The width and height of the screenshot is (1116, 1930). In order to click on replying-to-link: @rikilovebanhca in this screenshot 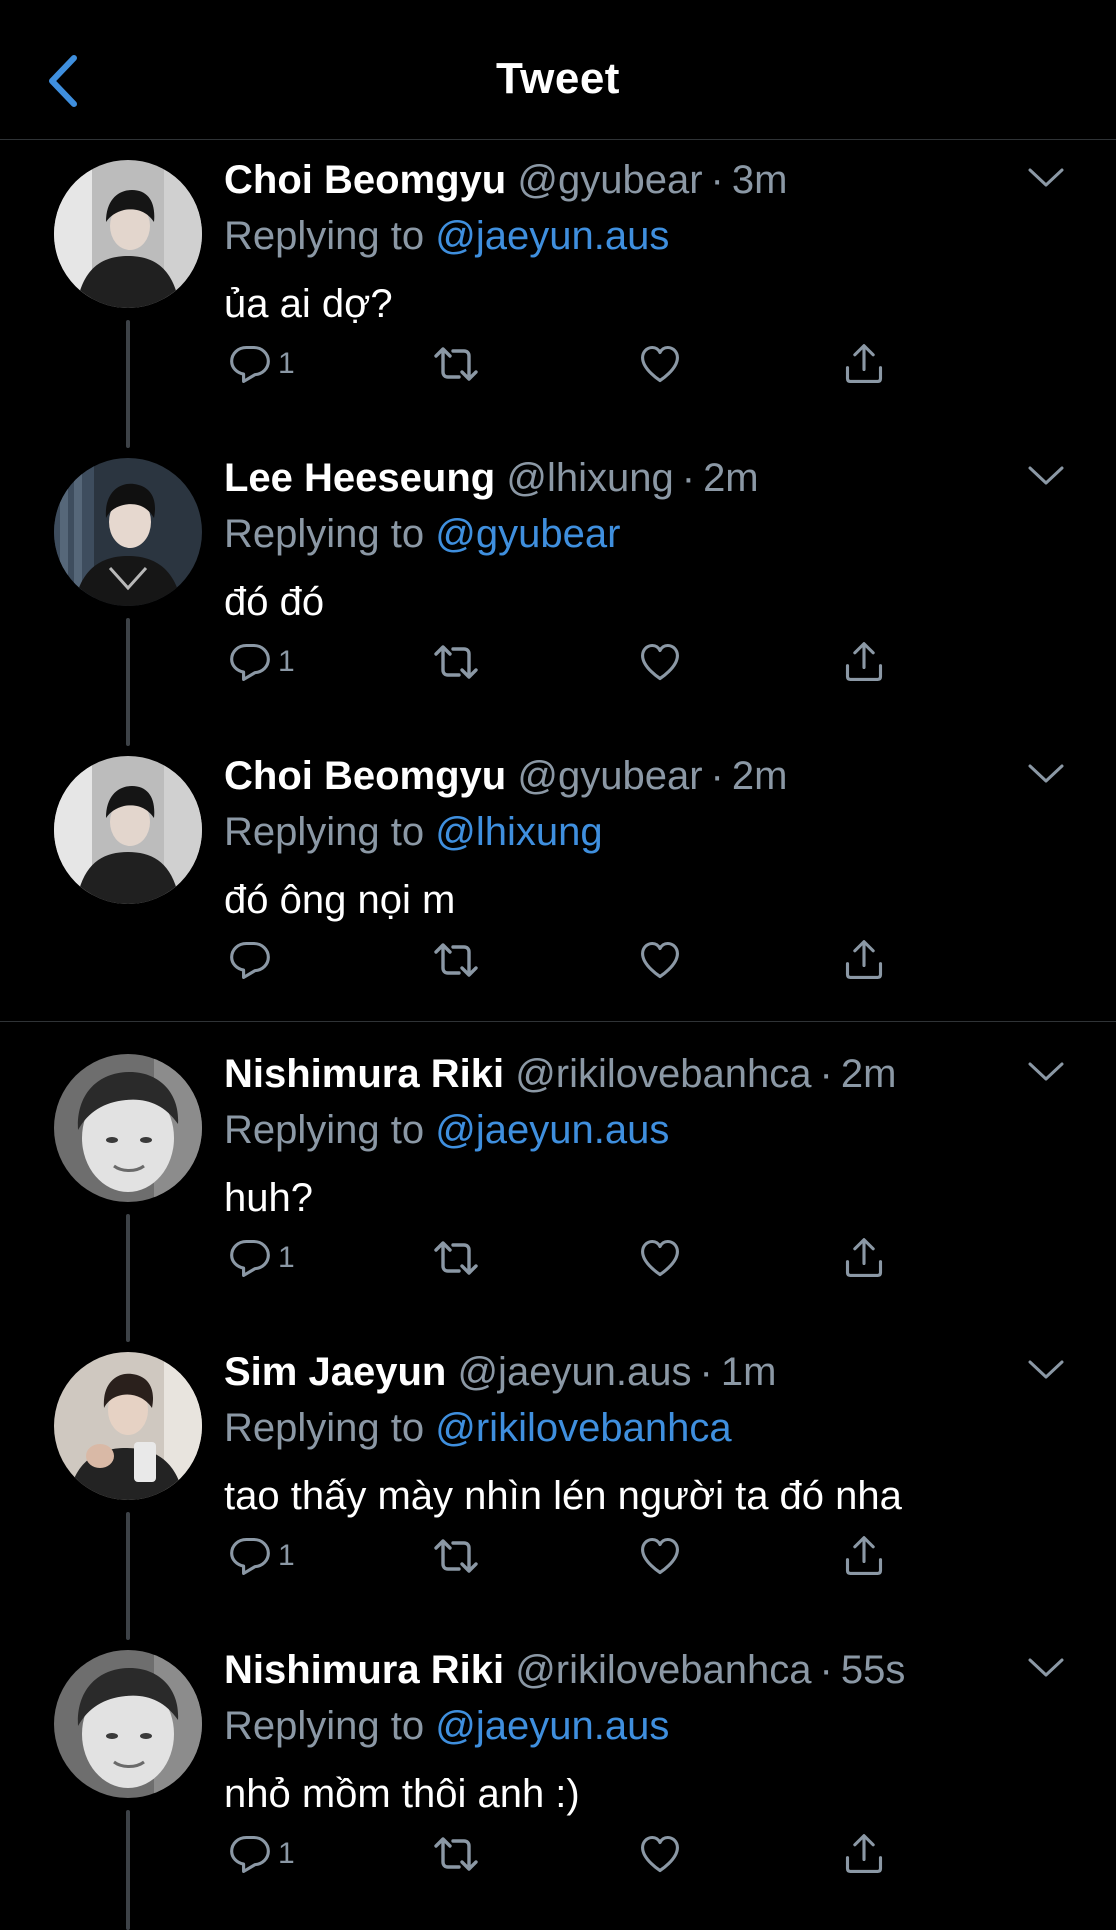, I will do `click(583, 1428)`.